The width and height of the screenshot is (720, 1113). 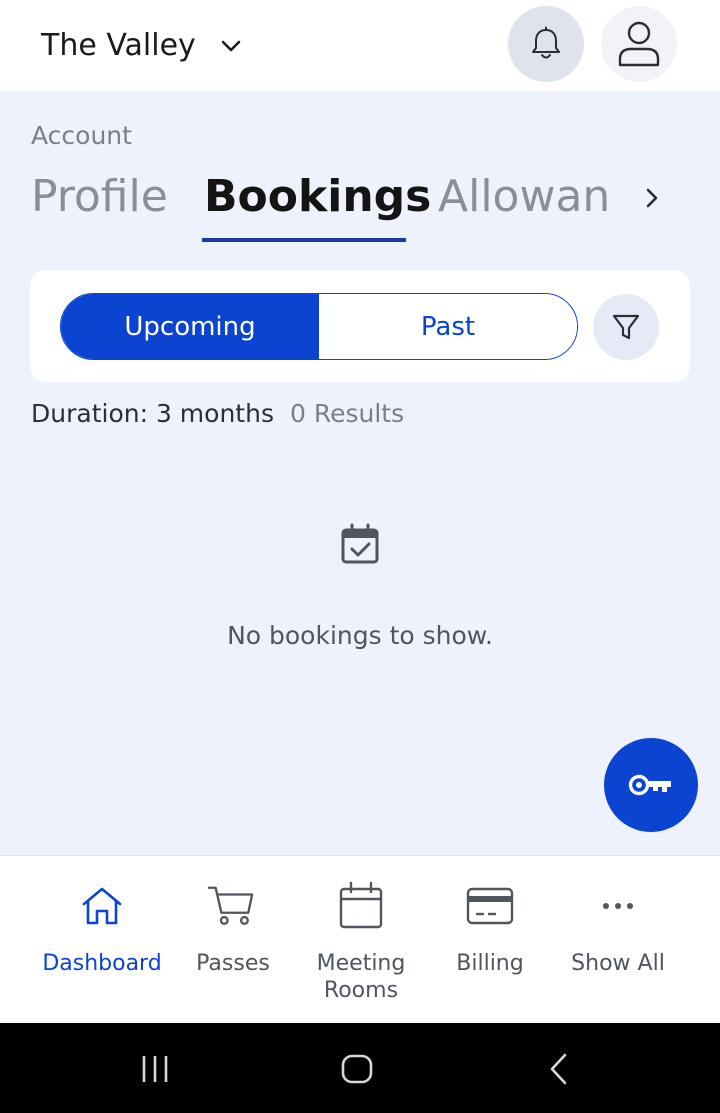 What do you see at coordinates (99, 197) in the screenshot?
I see `tab-profile: Profile` at bounding box center [99, 197].